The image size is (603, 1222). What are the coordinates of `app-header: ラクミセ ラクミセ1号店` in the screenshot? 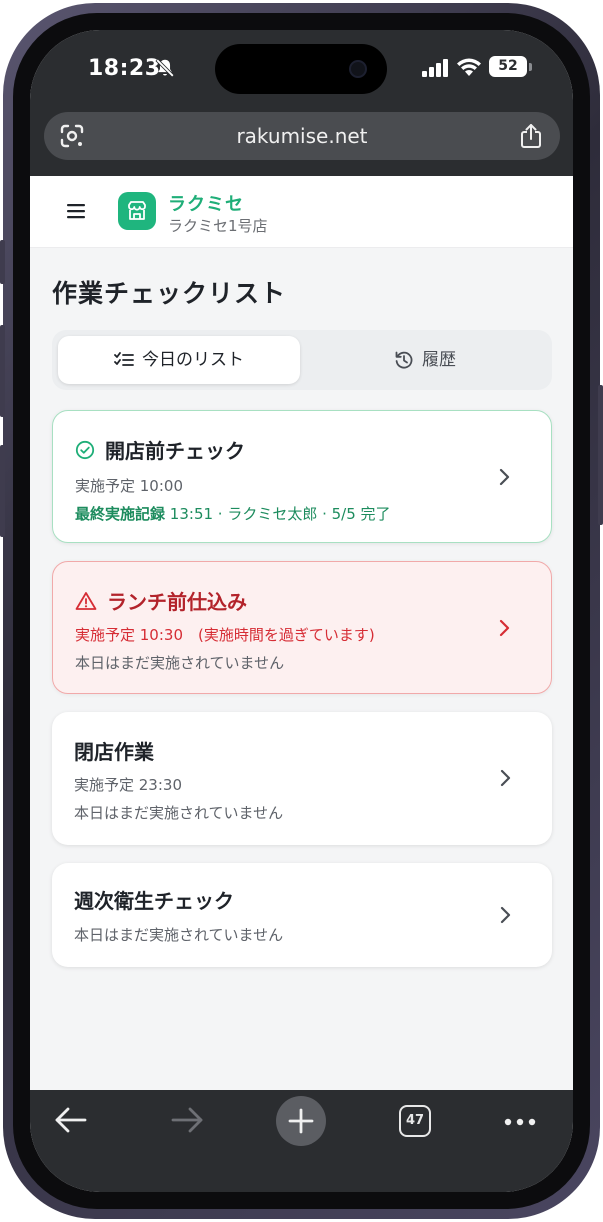 It's located at (301, 212).